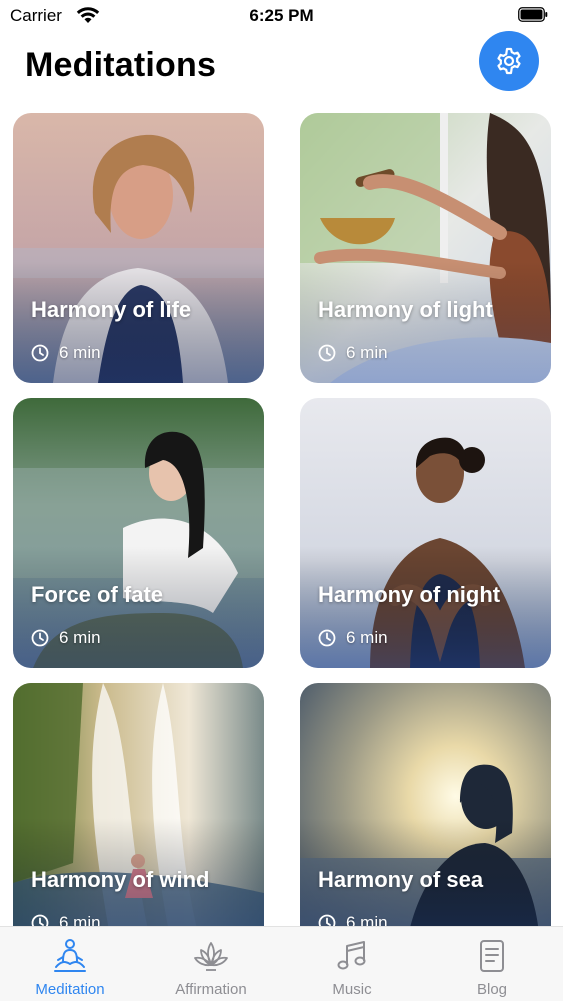 This screenshot has height=1001, width=563. What do you see at coordinates (352, 989) in the screenshot?
I see `tab-label: Music` at bounding box center [352, 989].